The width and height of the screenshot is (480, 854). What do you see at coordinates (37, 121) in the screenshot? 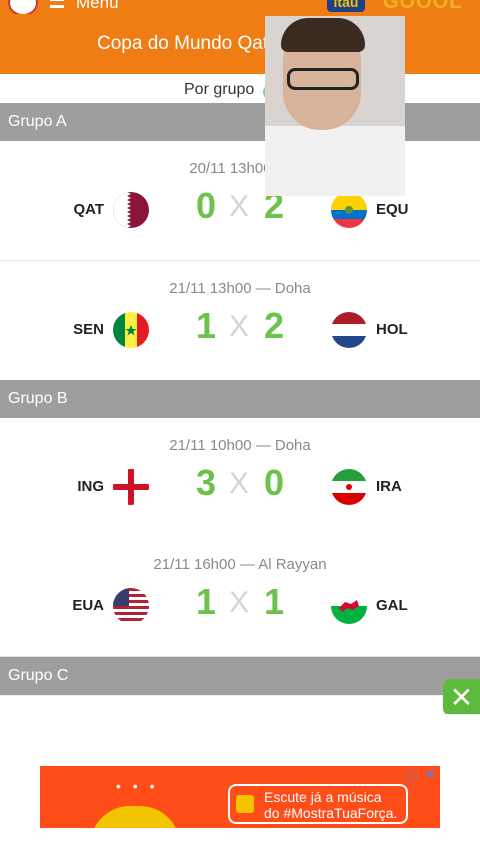
I see `group-name: Grupo A` at bounding box center [37, 121].